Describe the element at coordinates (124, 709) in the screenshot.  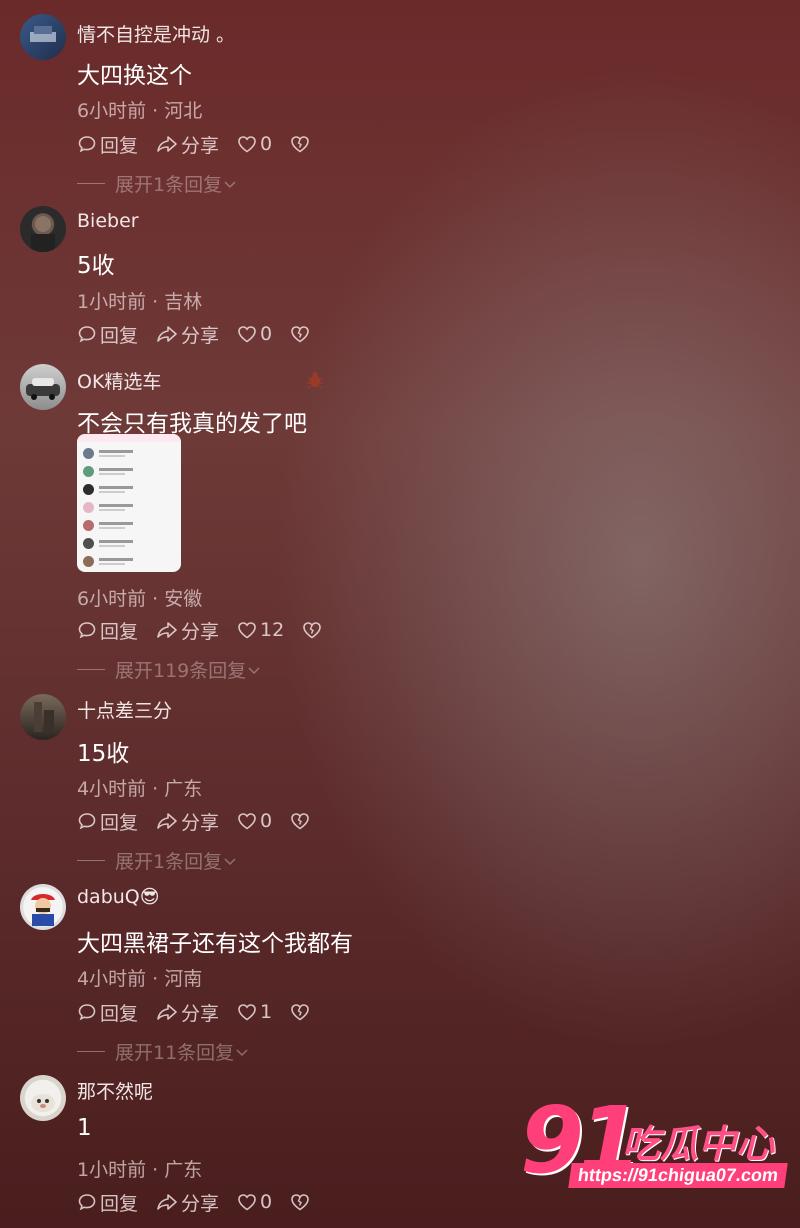
I see `comment-username: 十点差三分` at that location.